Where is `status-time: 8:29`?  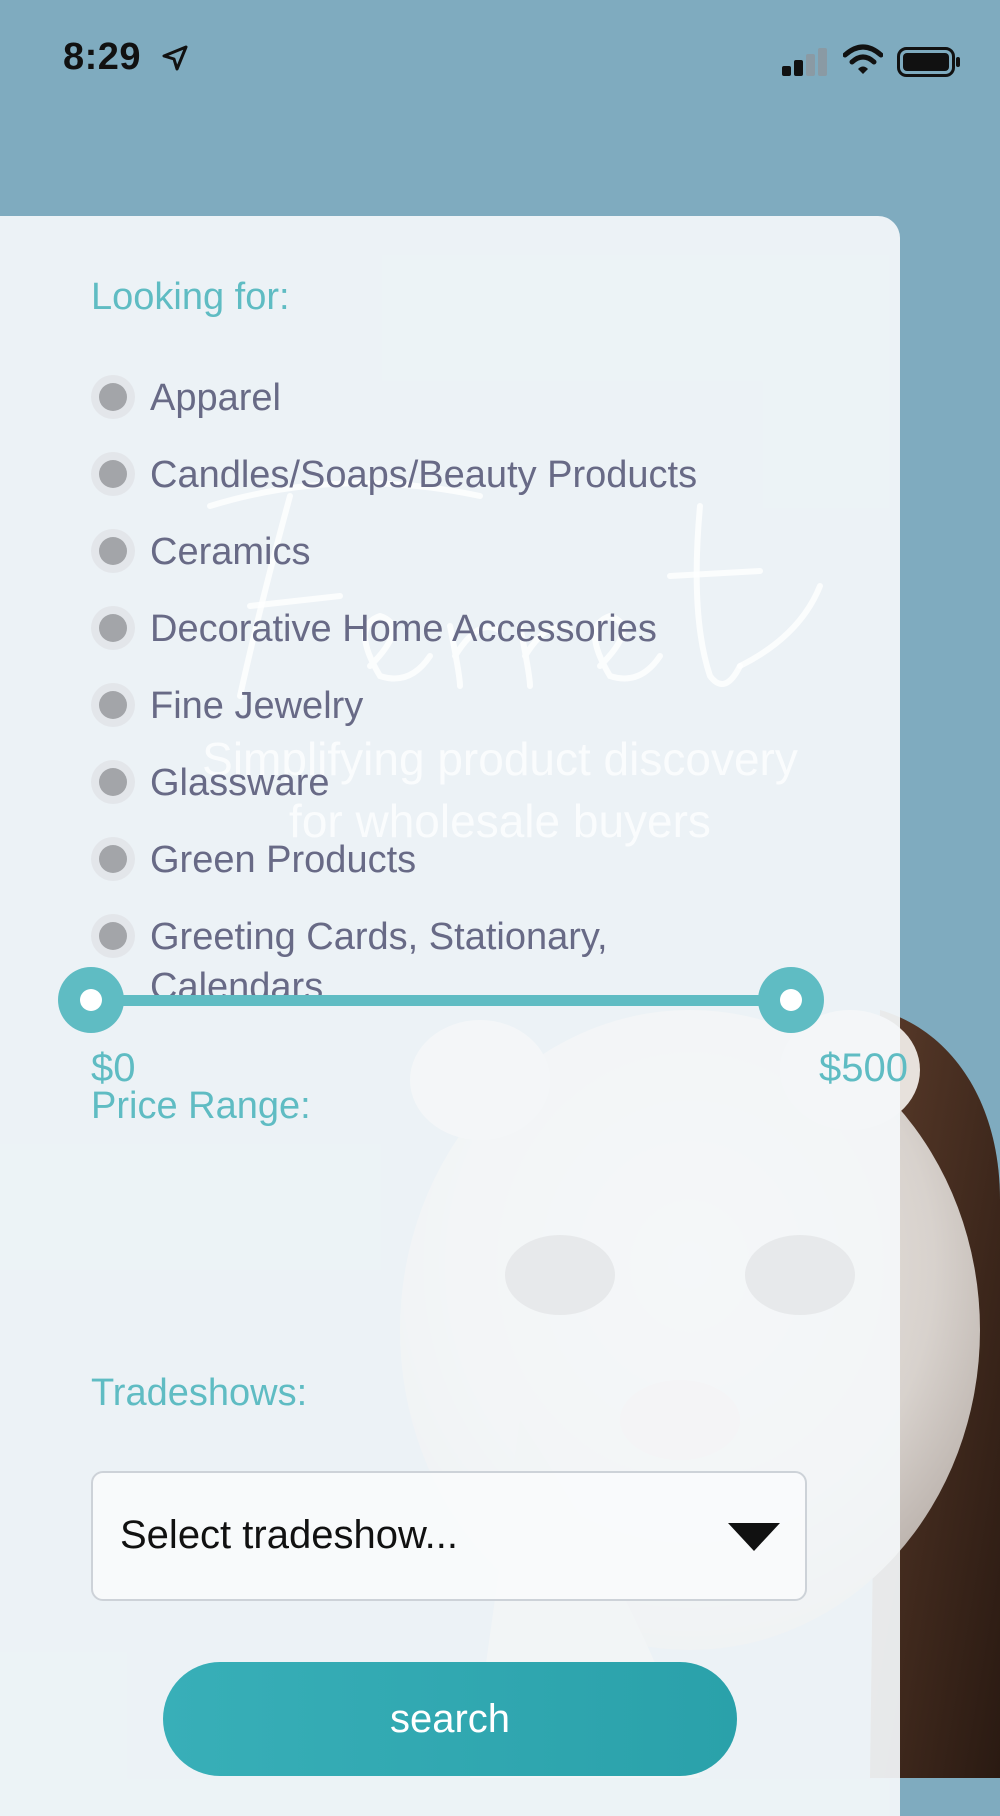
status-time: 8:29 is located at coordinates (102, 57).